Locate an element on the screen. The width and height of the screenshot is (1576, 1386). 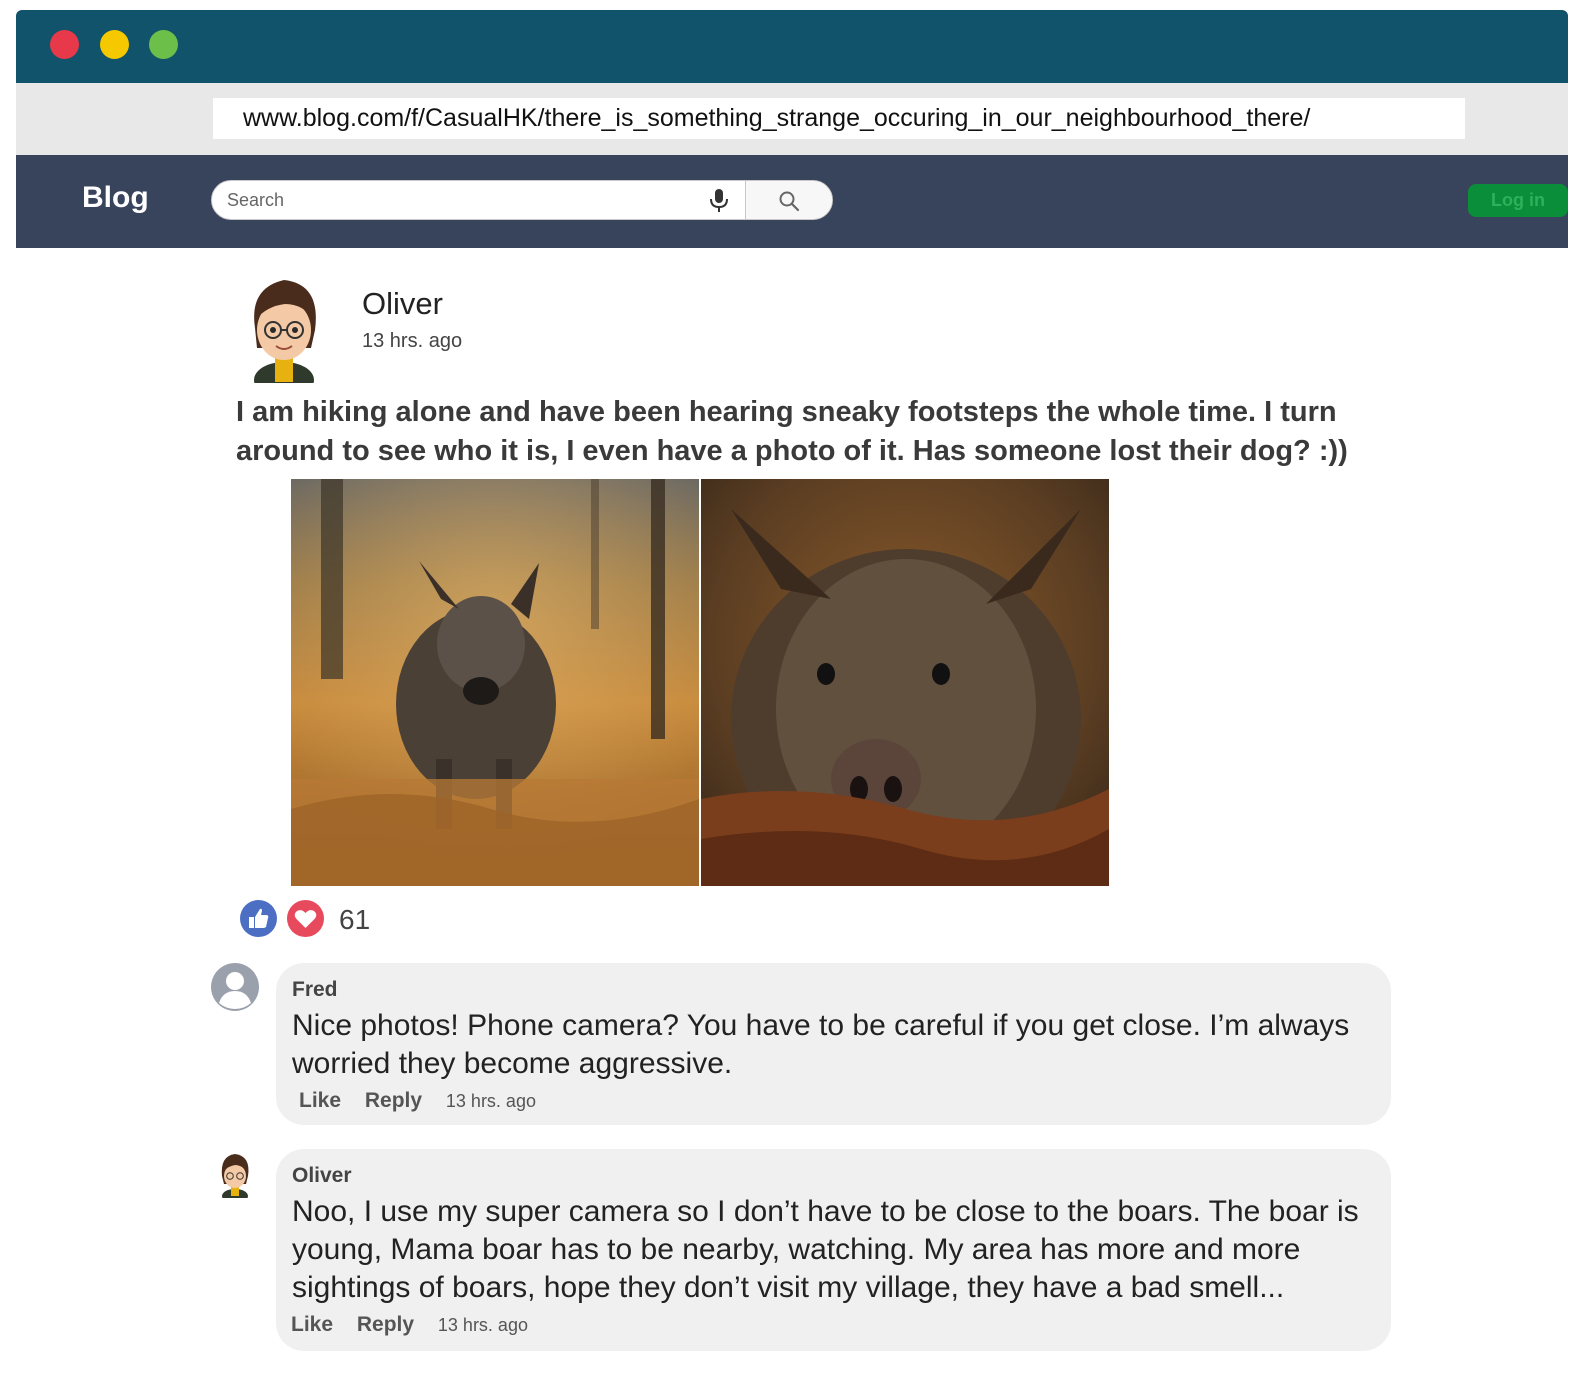
post-timestamp: 13 hrs. ago is located at coordinates (412, 341).